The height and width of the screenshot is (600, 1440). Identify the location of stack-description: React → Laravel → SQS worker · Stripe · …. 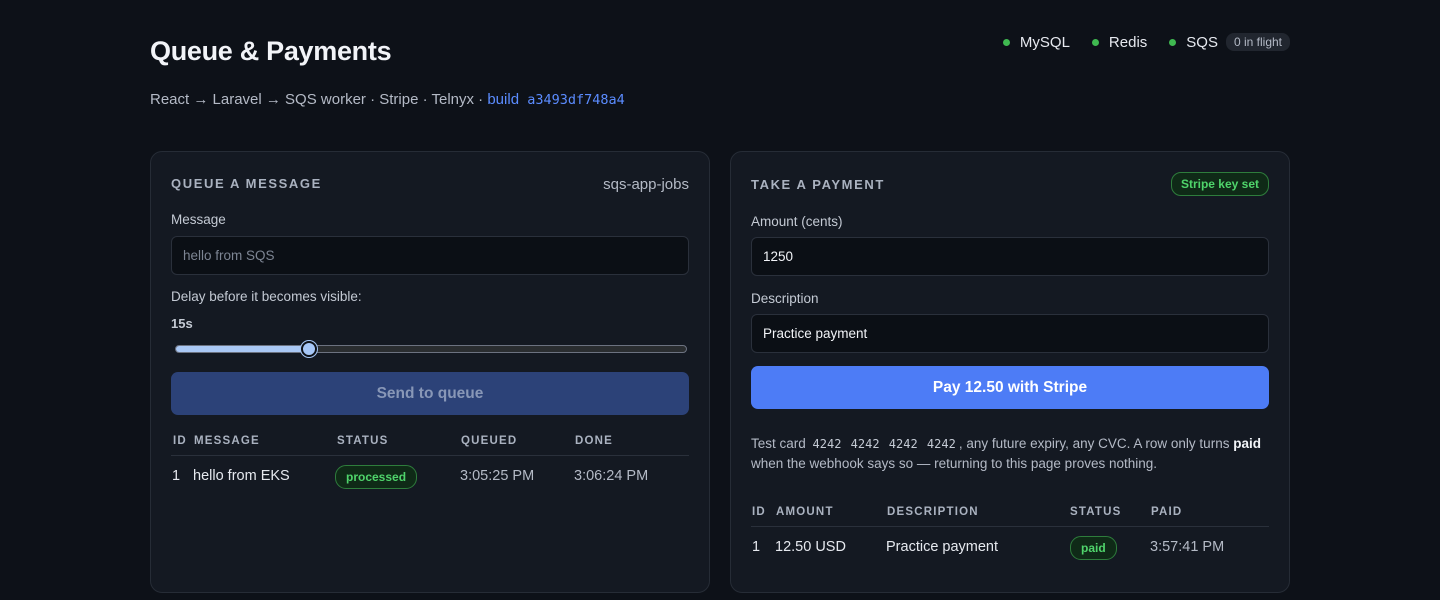
(317, 99).